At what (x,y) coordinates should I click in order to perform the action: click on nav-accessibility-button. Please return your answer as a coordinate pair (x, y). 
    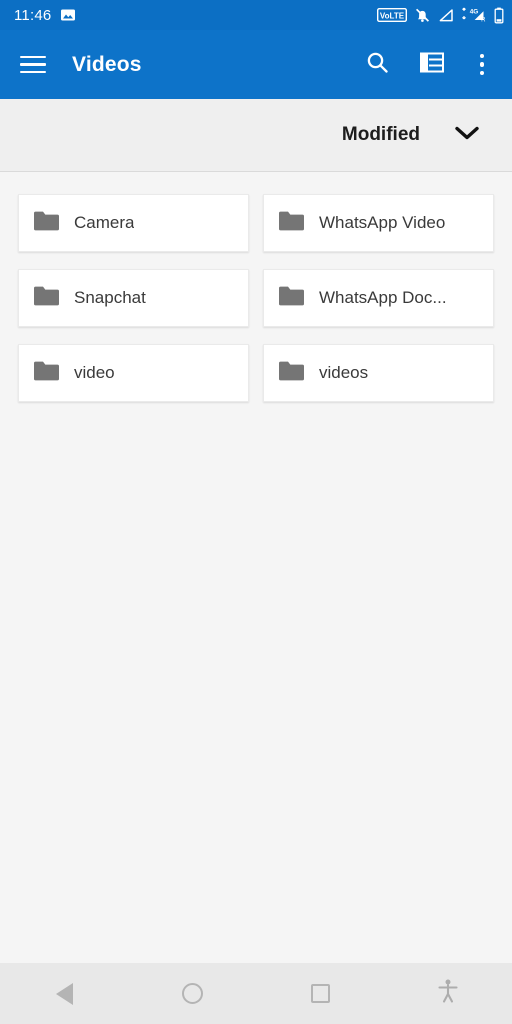
    Looking at the image, I should click on (448, 993).